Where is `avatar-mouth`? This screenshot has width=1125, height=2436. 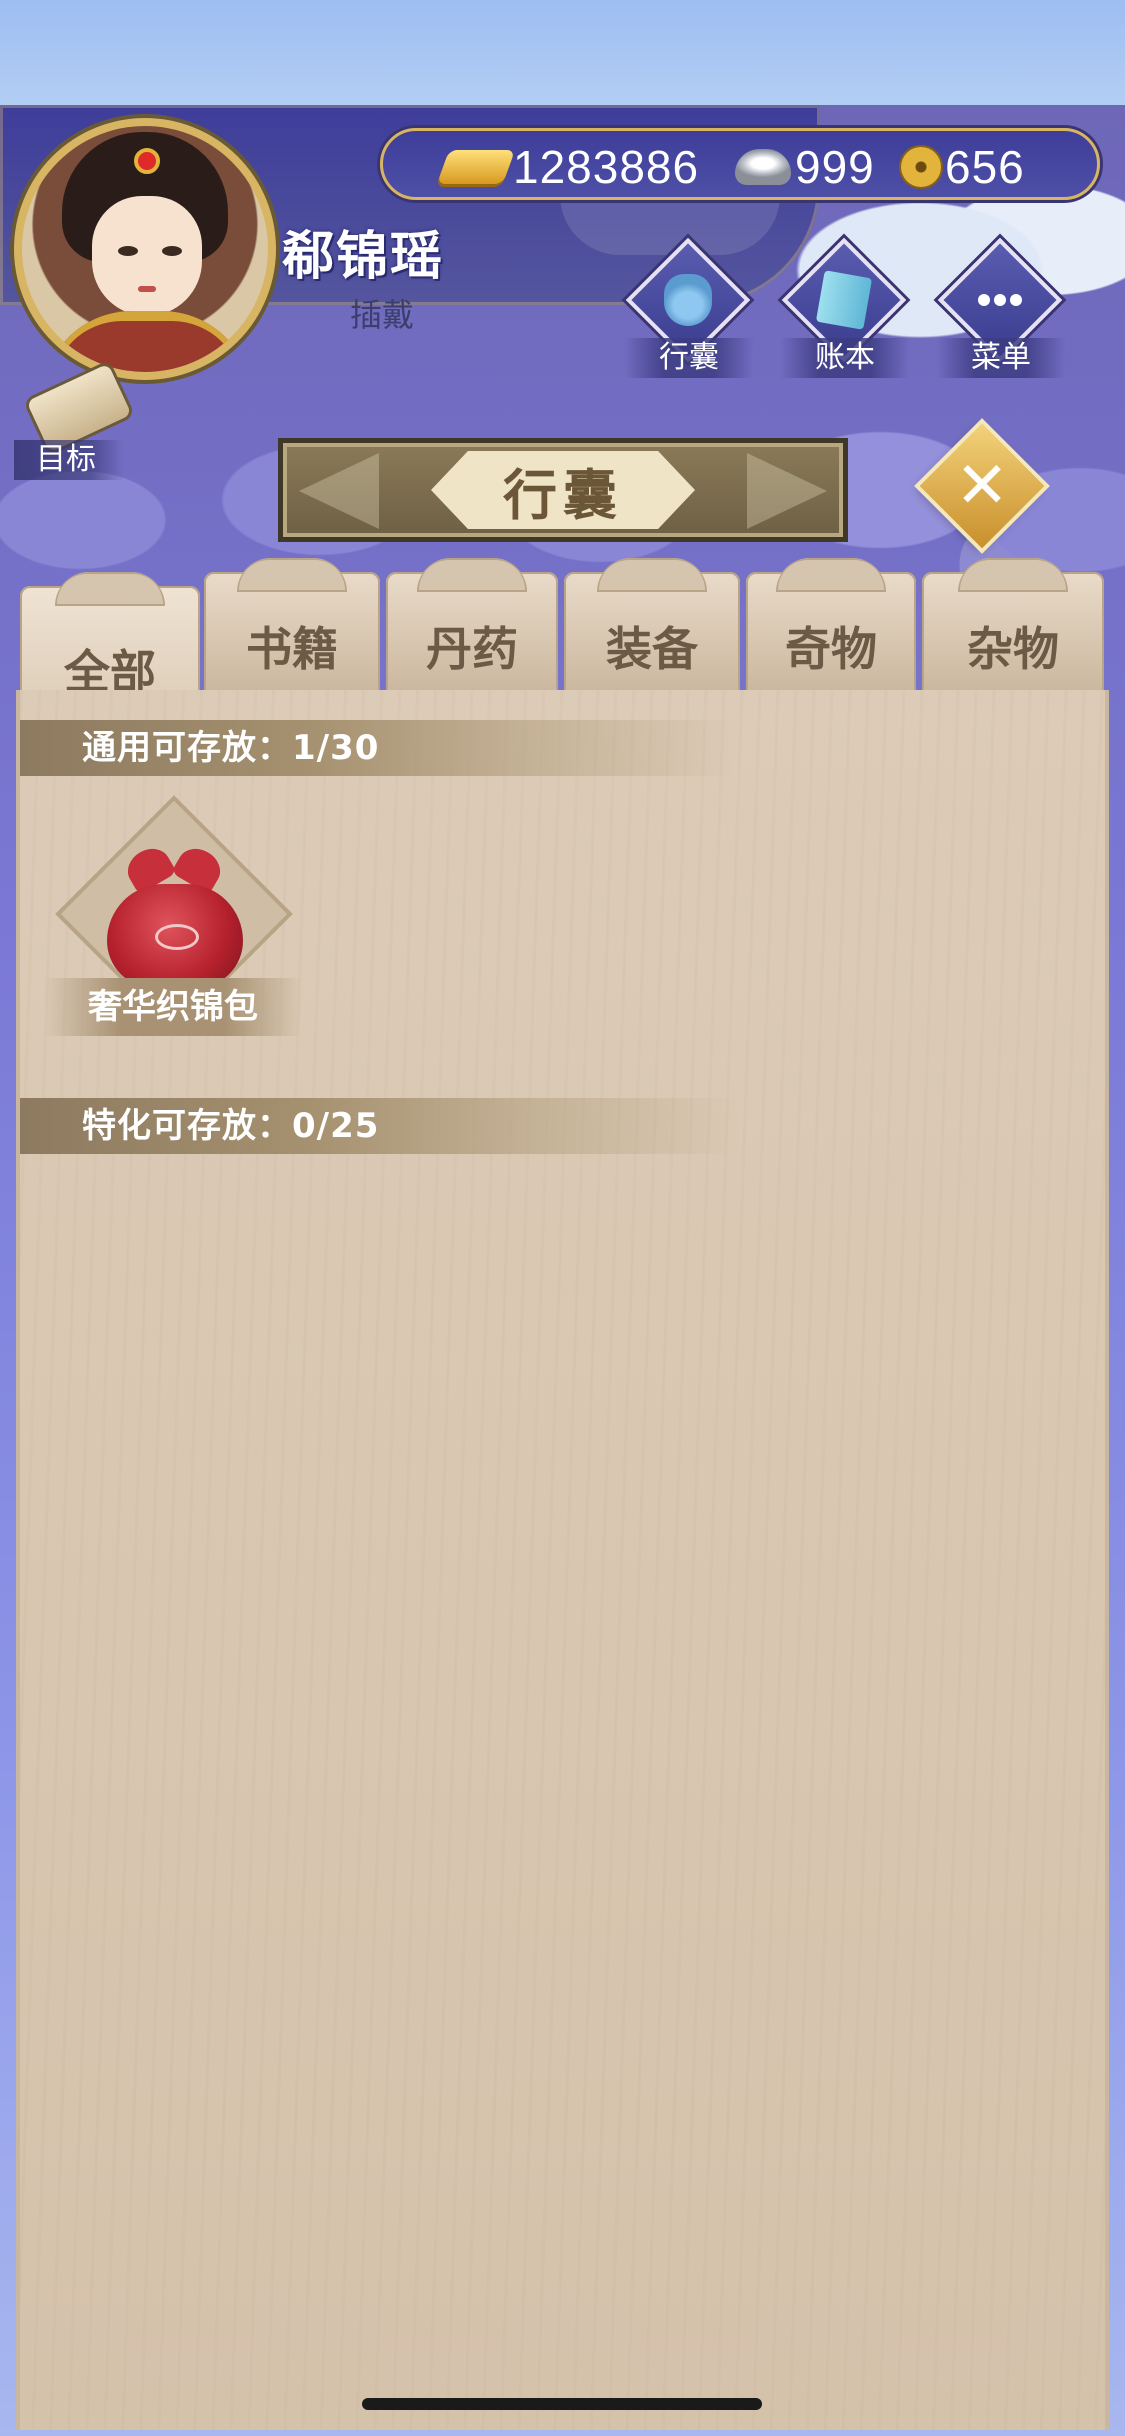 avatar-mouth is located at coordinates (147, 289).